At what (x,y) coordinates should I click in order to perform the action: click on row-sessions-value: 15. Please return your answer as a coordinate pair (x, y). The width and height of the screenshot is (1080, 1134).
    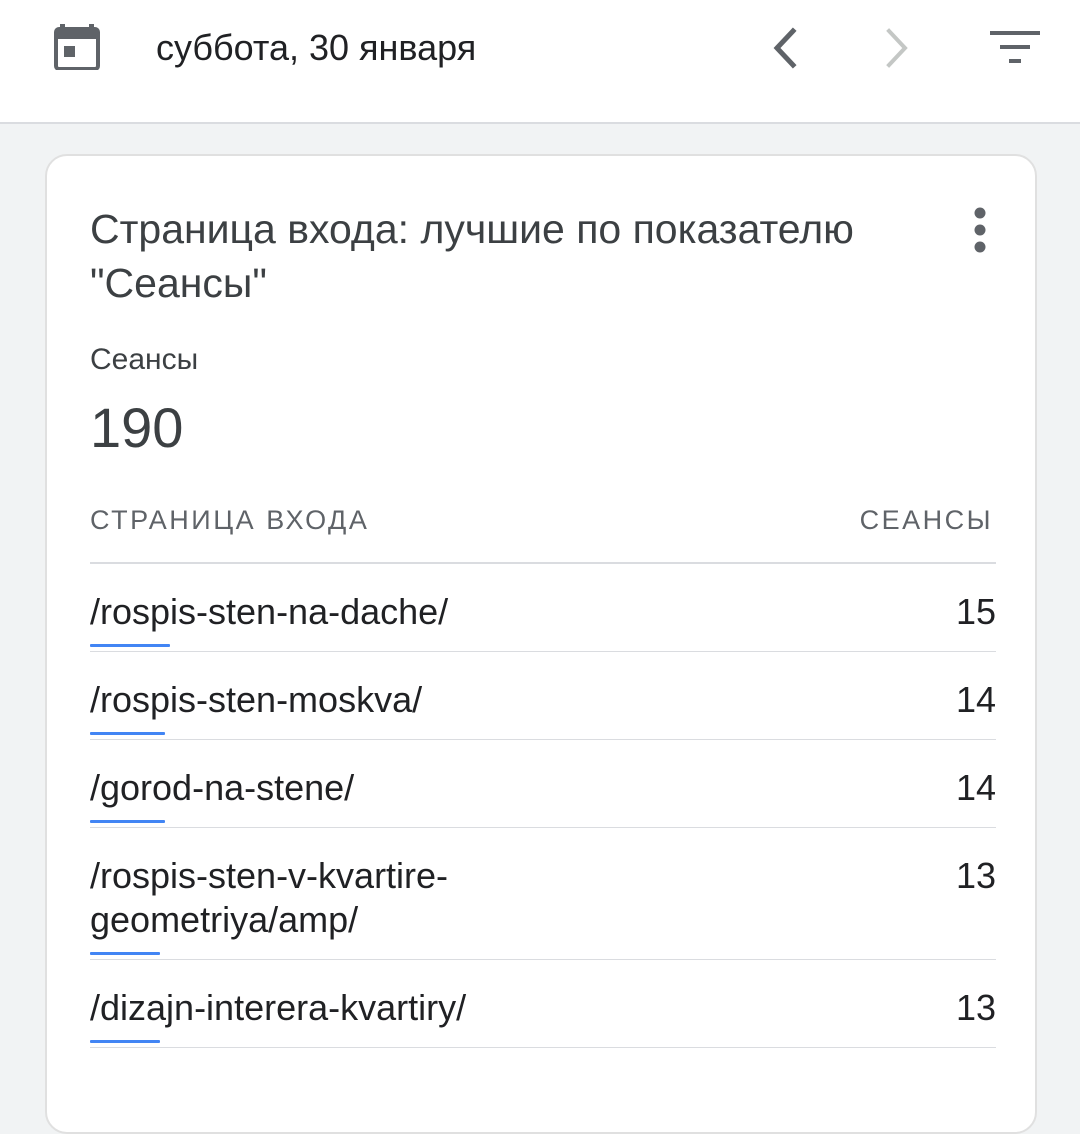
    Looking at the image, I should click on (975, 611).